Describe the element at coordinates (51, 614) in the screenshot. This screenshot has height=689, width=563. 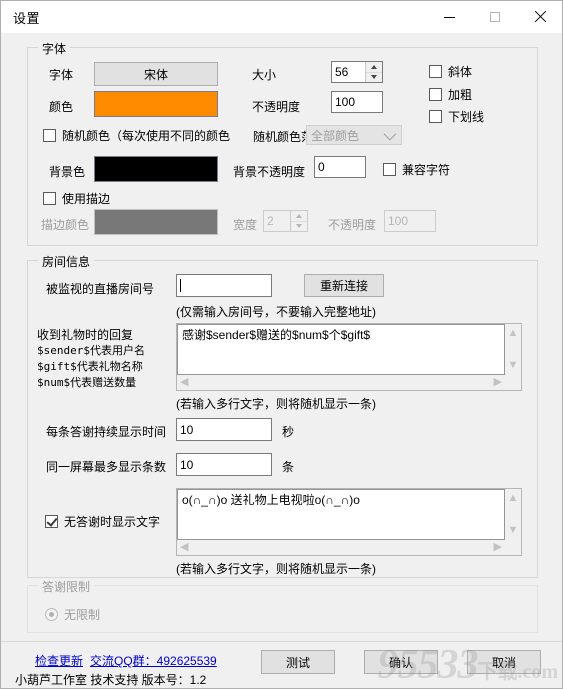
I see `no-limit-radio-box` at that location.